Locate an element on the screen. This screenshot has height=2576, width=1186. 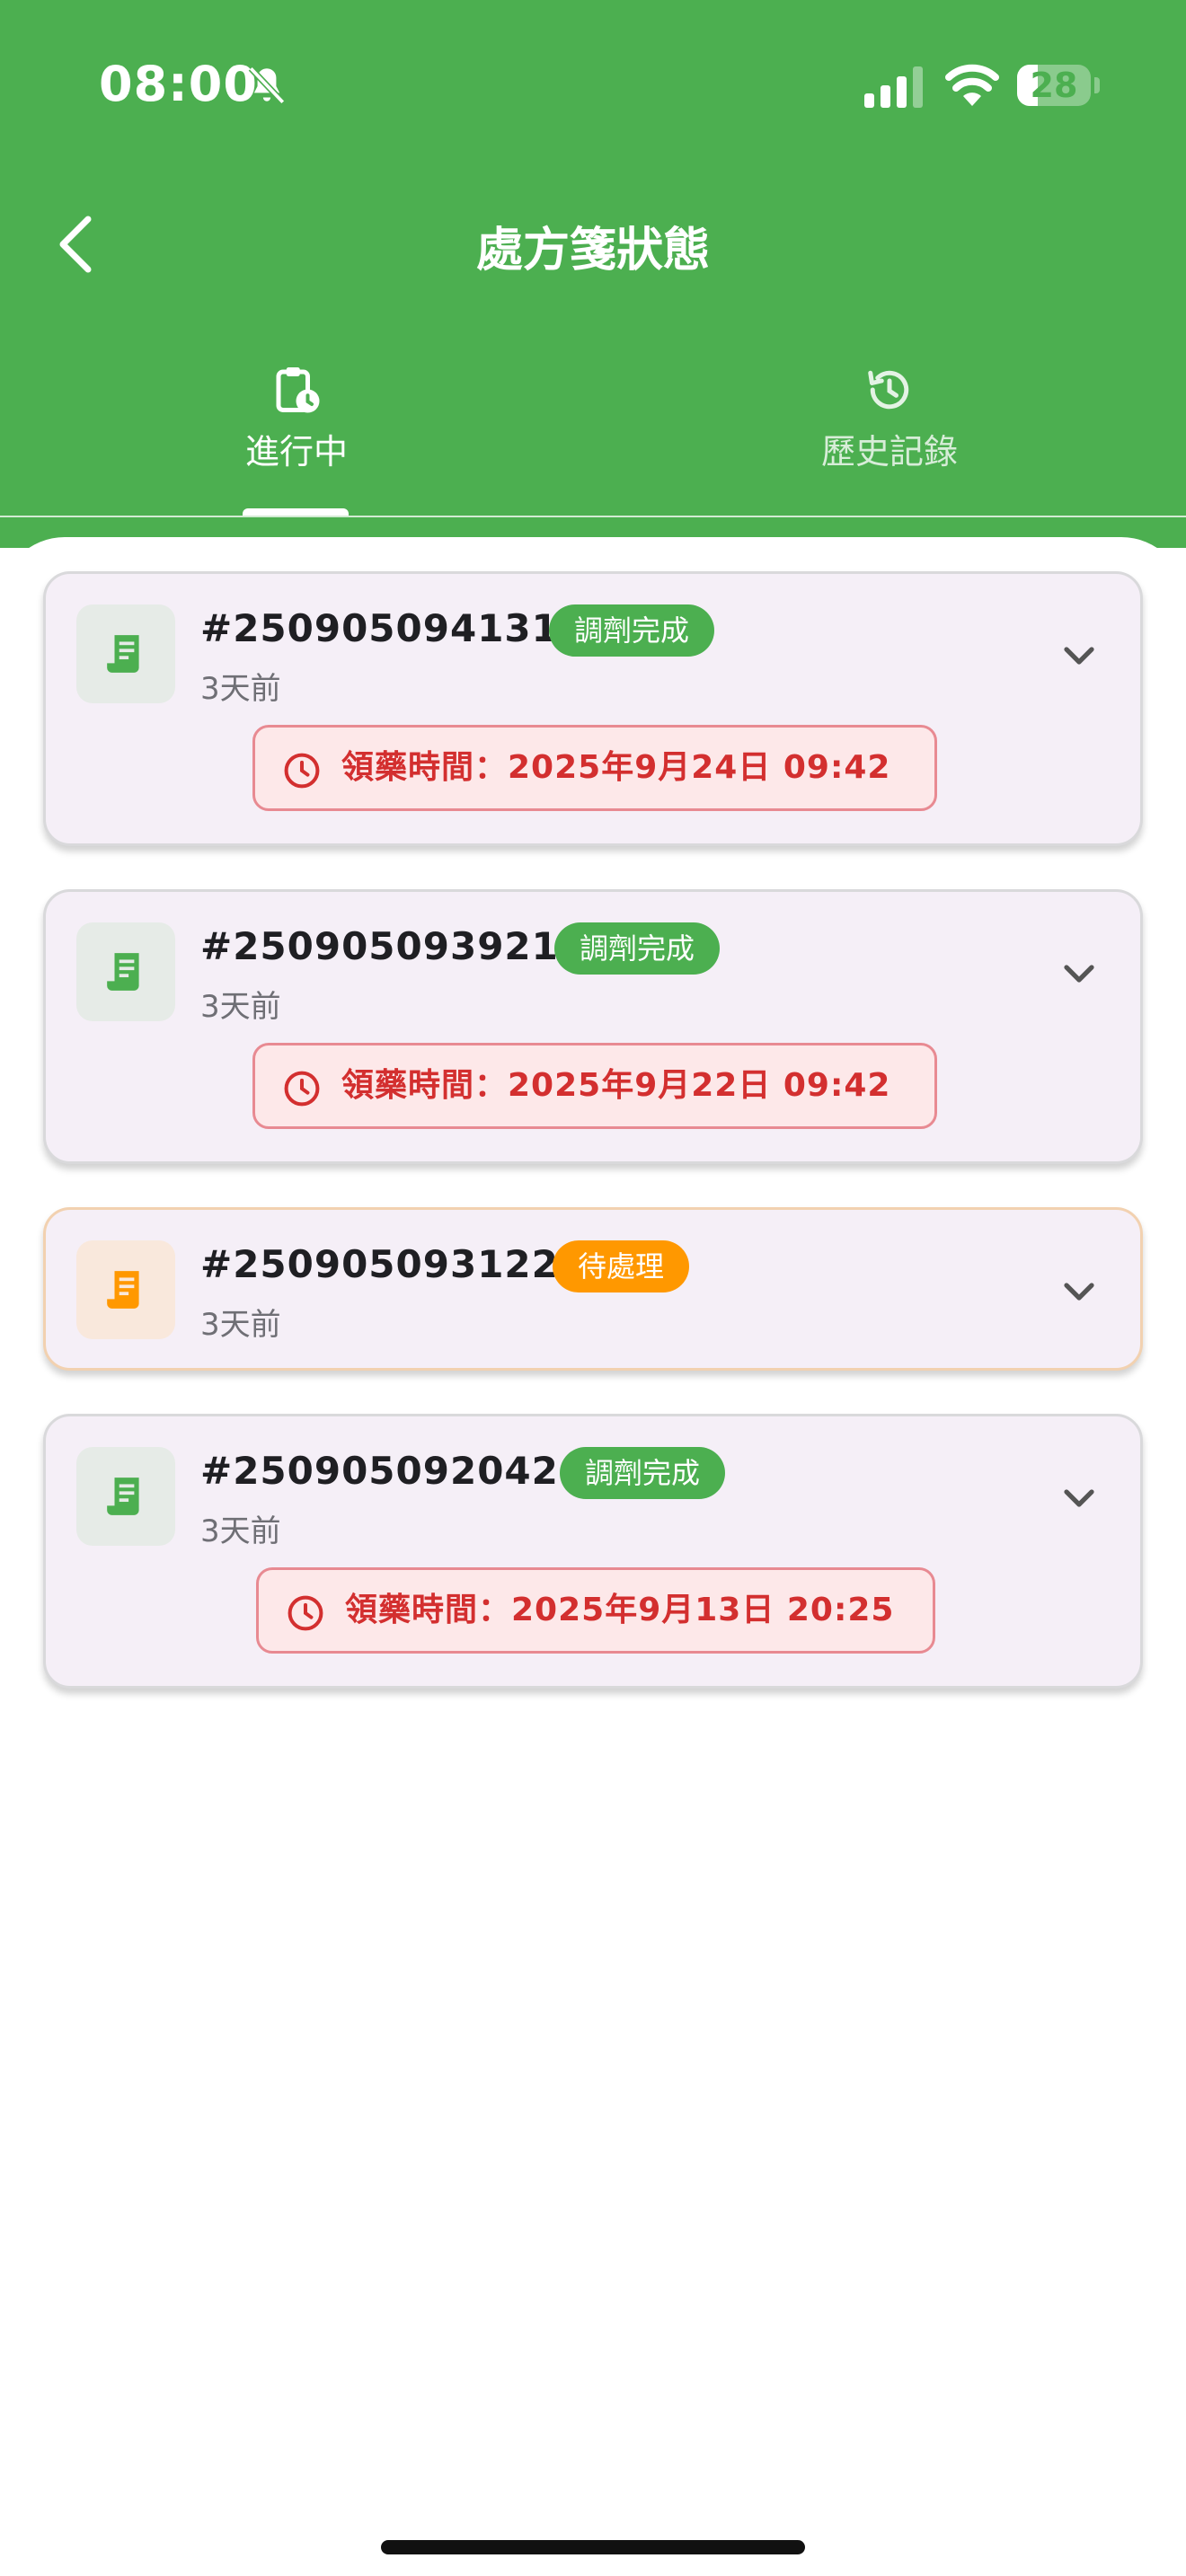
pickup-time-box: 領藥時間：2025年9月24日 09:42 is located at coordinates (594, 768).